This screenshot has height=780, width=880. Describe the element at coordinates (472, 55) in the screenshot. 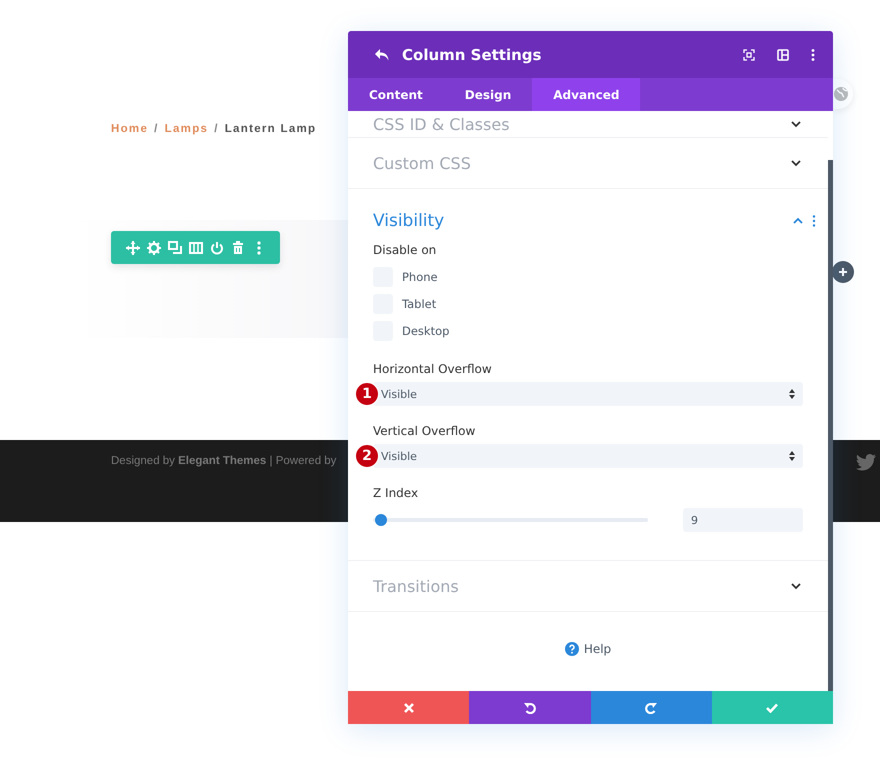

I see `modal-title: Column Settings` at that location.